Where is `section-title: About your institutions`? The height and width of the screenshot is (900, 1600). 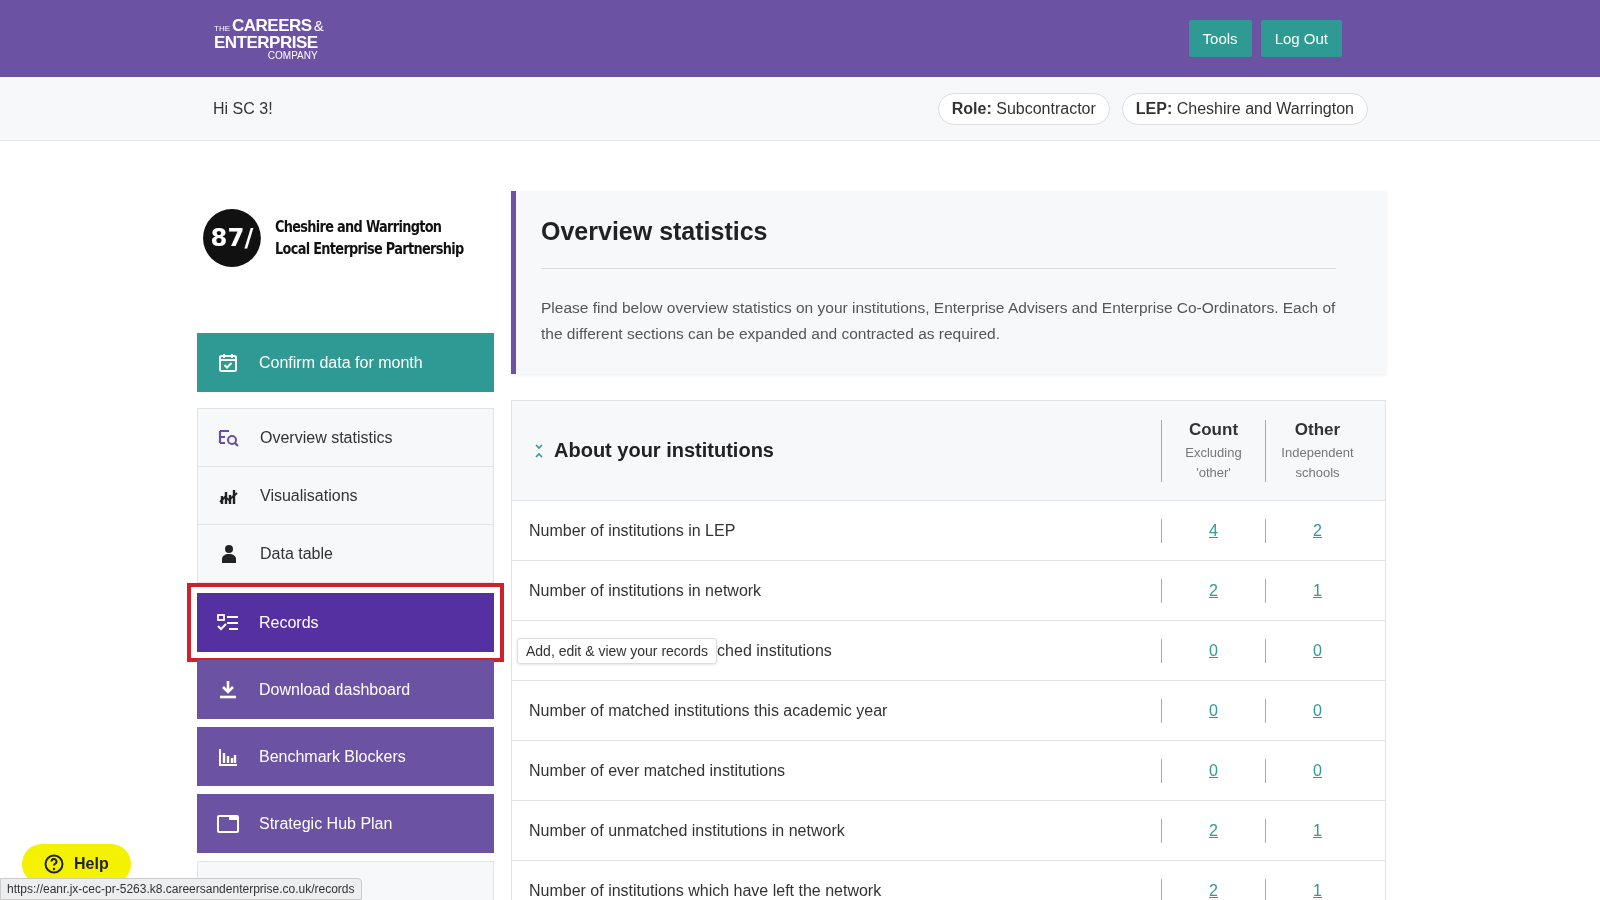 section-title: About your institutions is located at coordinates (664, 451).